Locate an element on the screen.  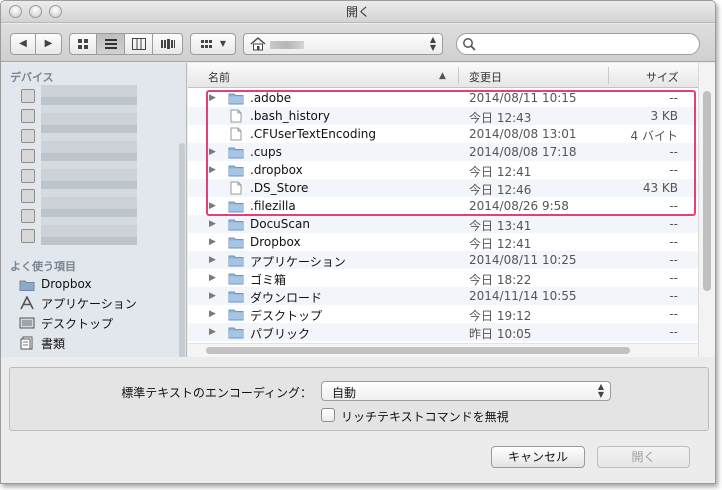
ignore-rich-text-checkbox is located at coordinates (328, 415).